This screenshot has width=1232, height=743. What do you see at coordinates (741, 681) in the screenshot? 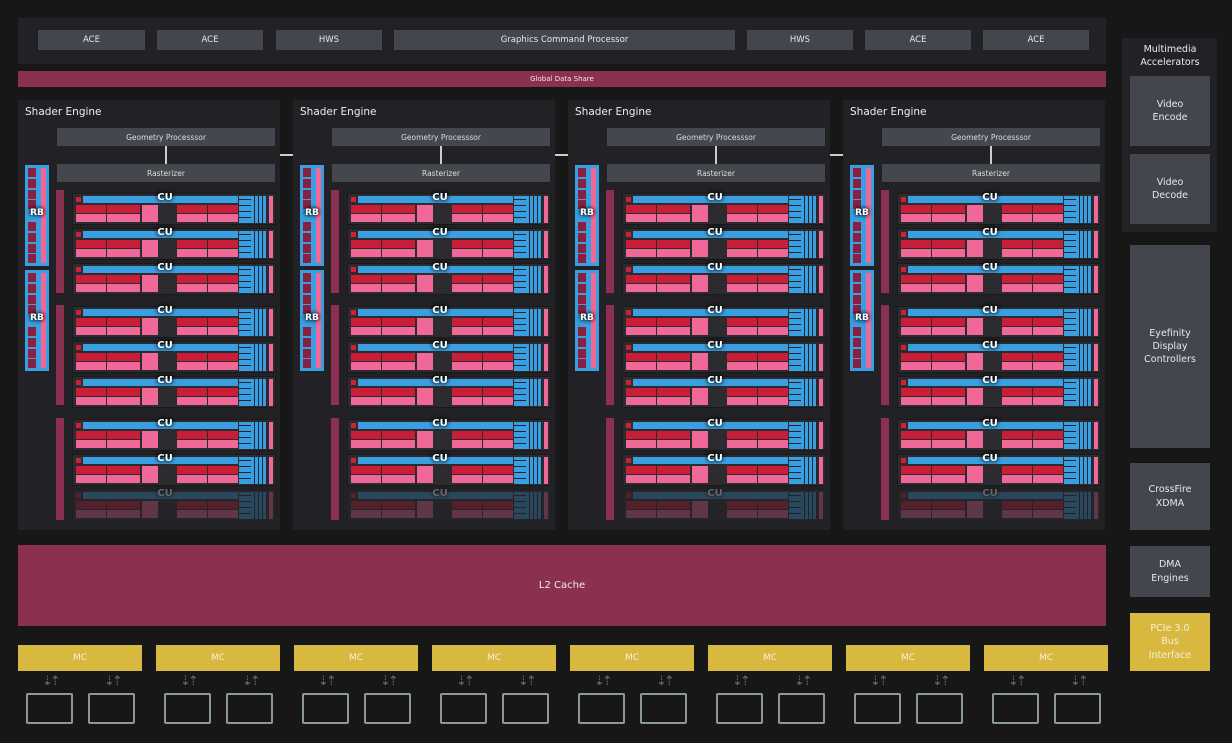
I see `bidirectional-arrow-icon: ⇣⇡` at bounding box center [741, 681].